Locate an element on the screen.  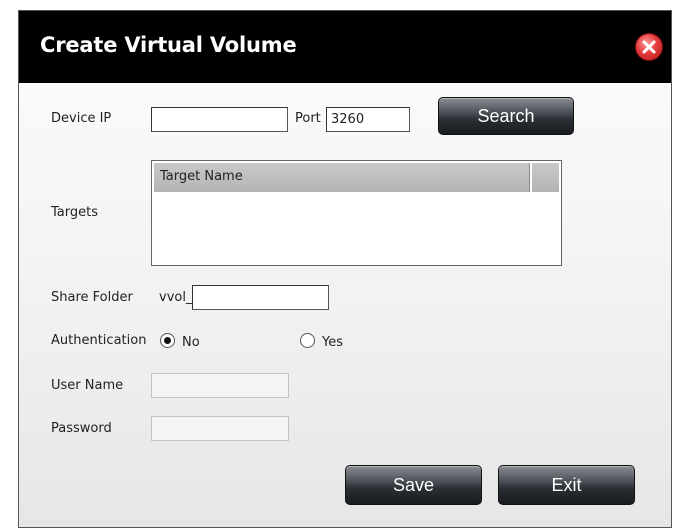
target-name-header-label: Target Name is located at coordinates (201, 176).